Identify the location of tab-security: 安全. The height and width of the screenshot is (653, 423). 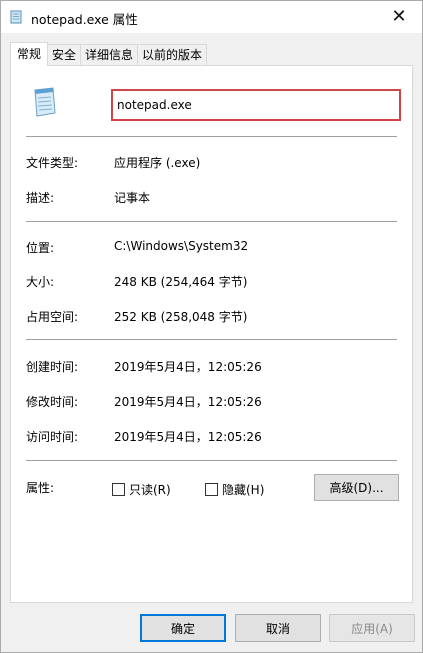
(64, 55).